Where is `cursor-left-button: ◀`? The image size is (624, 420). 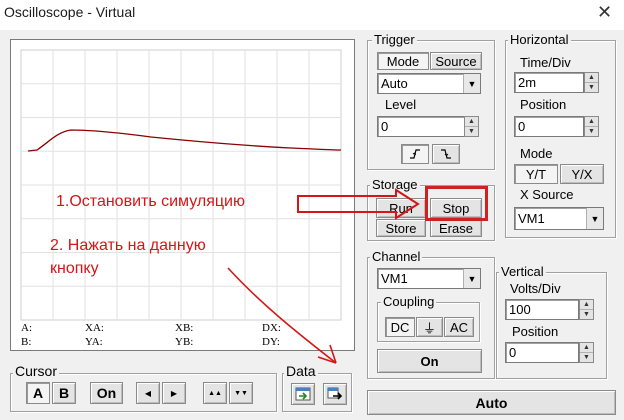 cursor-left-button: ◀ is located at coordinates (148, 393).